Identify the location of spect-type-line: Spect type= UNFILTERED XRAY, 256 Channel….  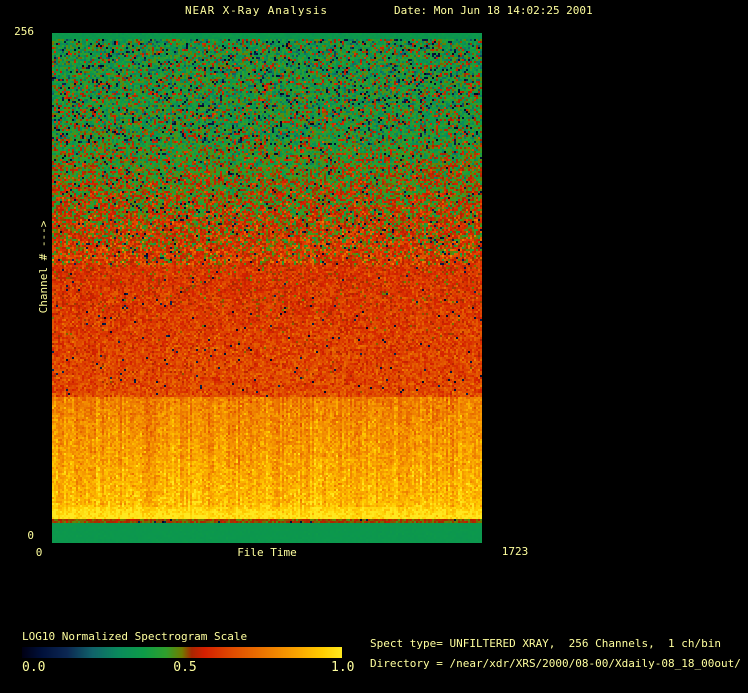
(545, 643).